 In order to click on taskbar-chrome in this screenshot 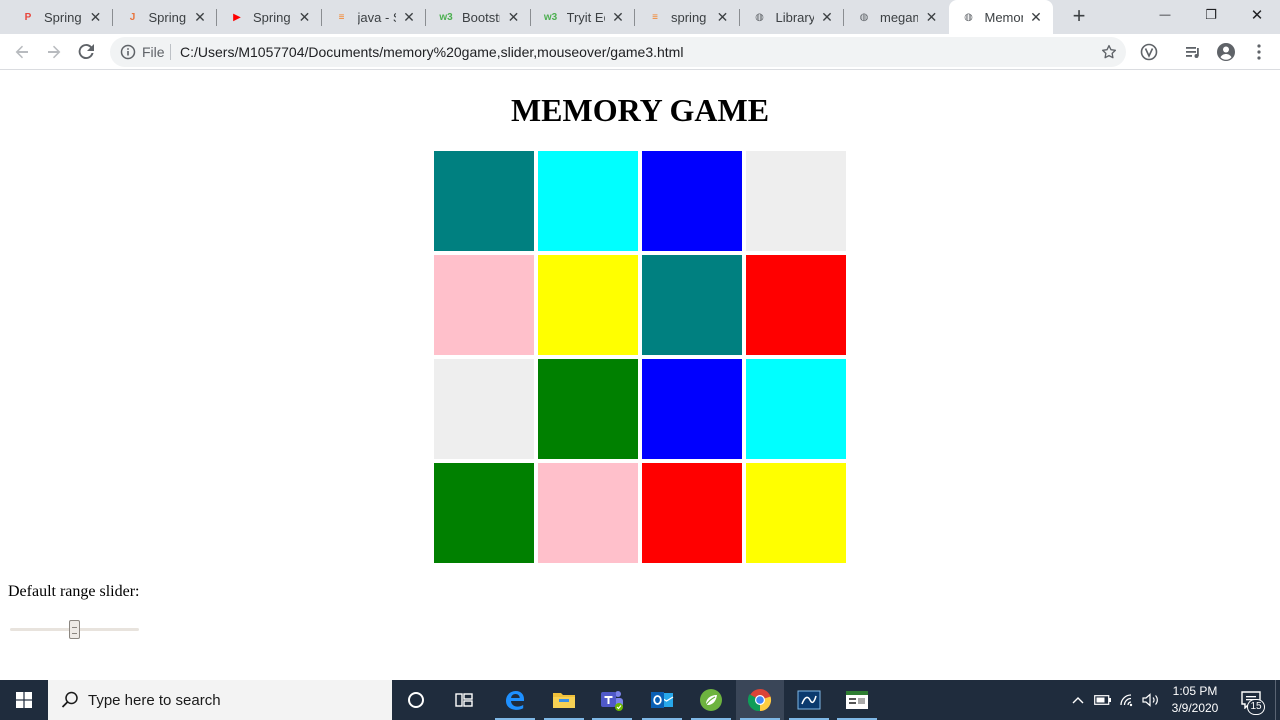, I will do `click(760, 700)`.